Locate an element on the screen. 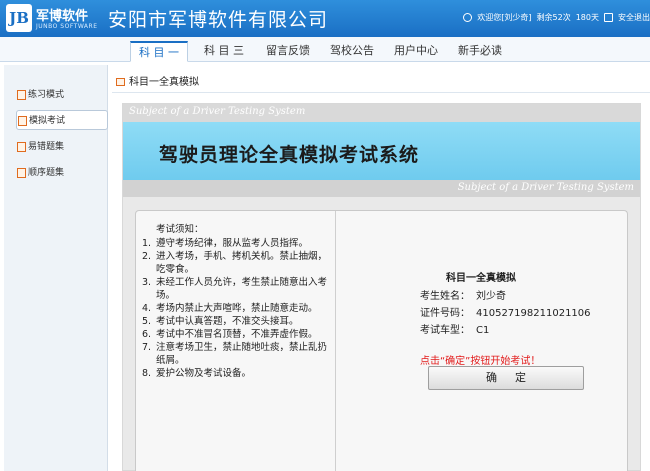 The height and width of the screenshot is (471, 650). vehicle-type-label: 考试车型： is located at coordinates (445, 330).